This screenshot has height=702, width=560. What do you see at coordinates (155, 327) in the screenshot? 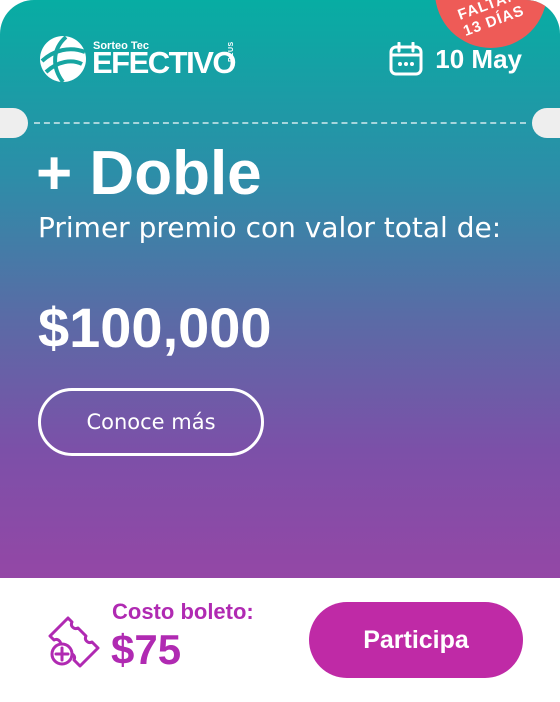
I see `prize-amount: $100,000` at bounding box center [155, 327].